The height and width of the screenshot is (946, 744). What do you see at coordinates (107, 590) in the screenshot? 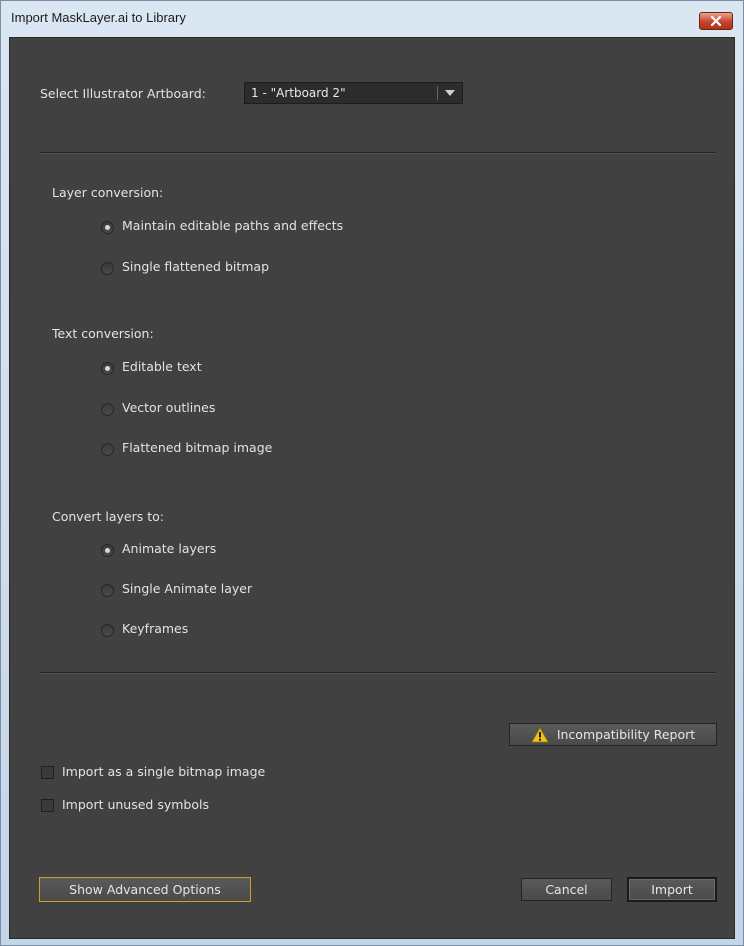
I see `radio-single-animate-layer` at bounding box center [107, 590].